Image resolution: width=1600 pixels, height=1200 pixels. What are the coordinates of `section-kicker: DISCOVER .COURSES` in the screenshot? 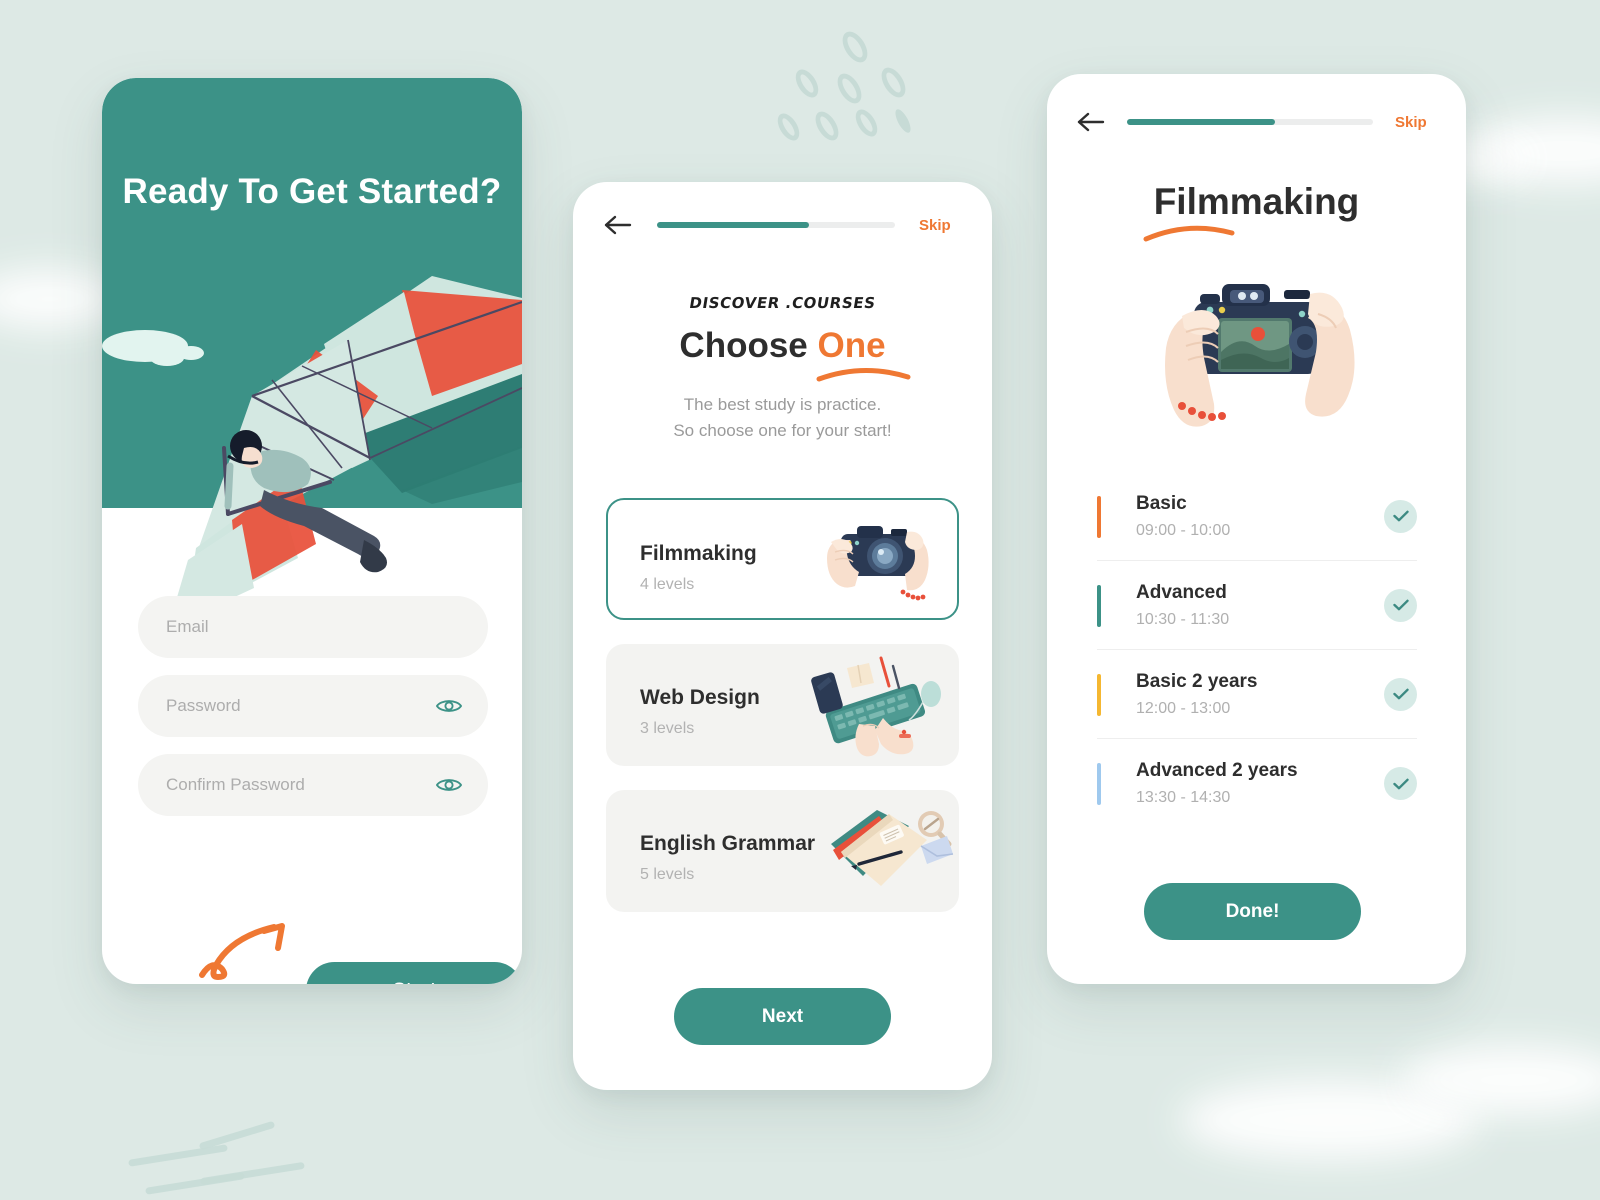 It's located at (782, 303).